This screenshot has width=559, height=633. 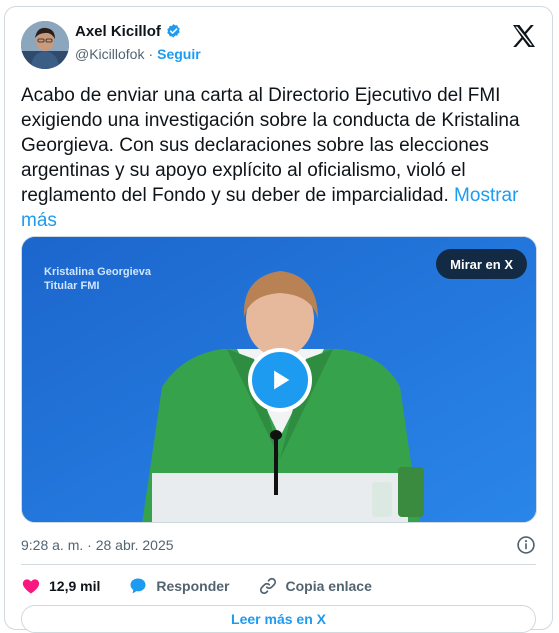 What do you see at coordinates (328, 586) in the screenshot?
I see `copy-link-label: Copia enlace` at bounding box center [328, 586].